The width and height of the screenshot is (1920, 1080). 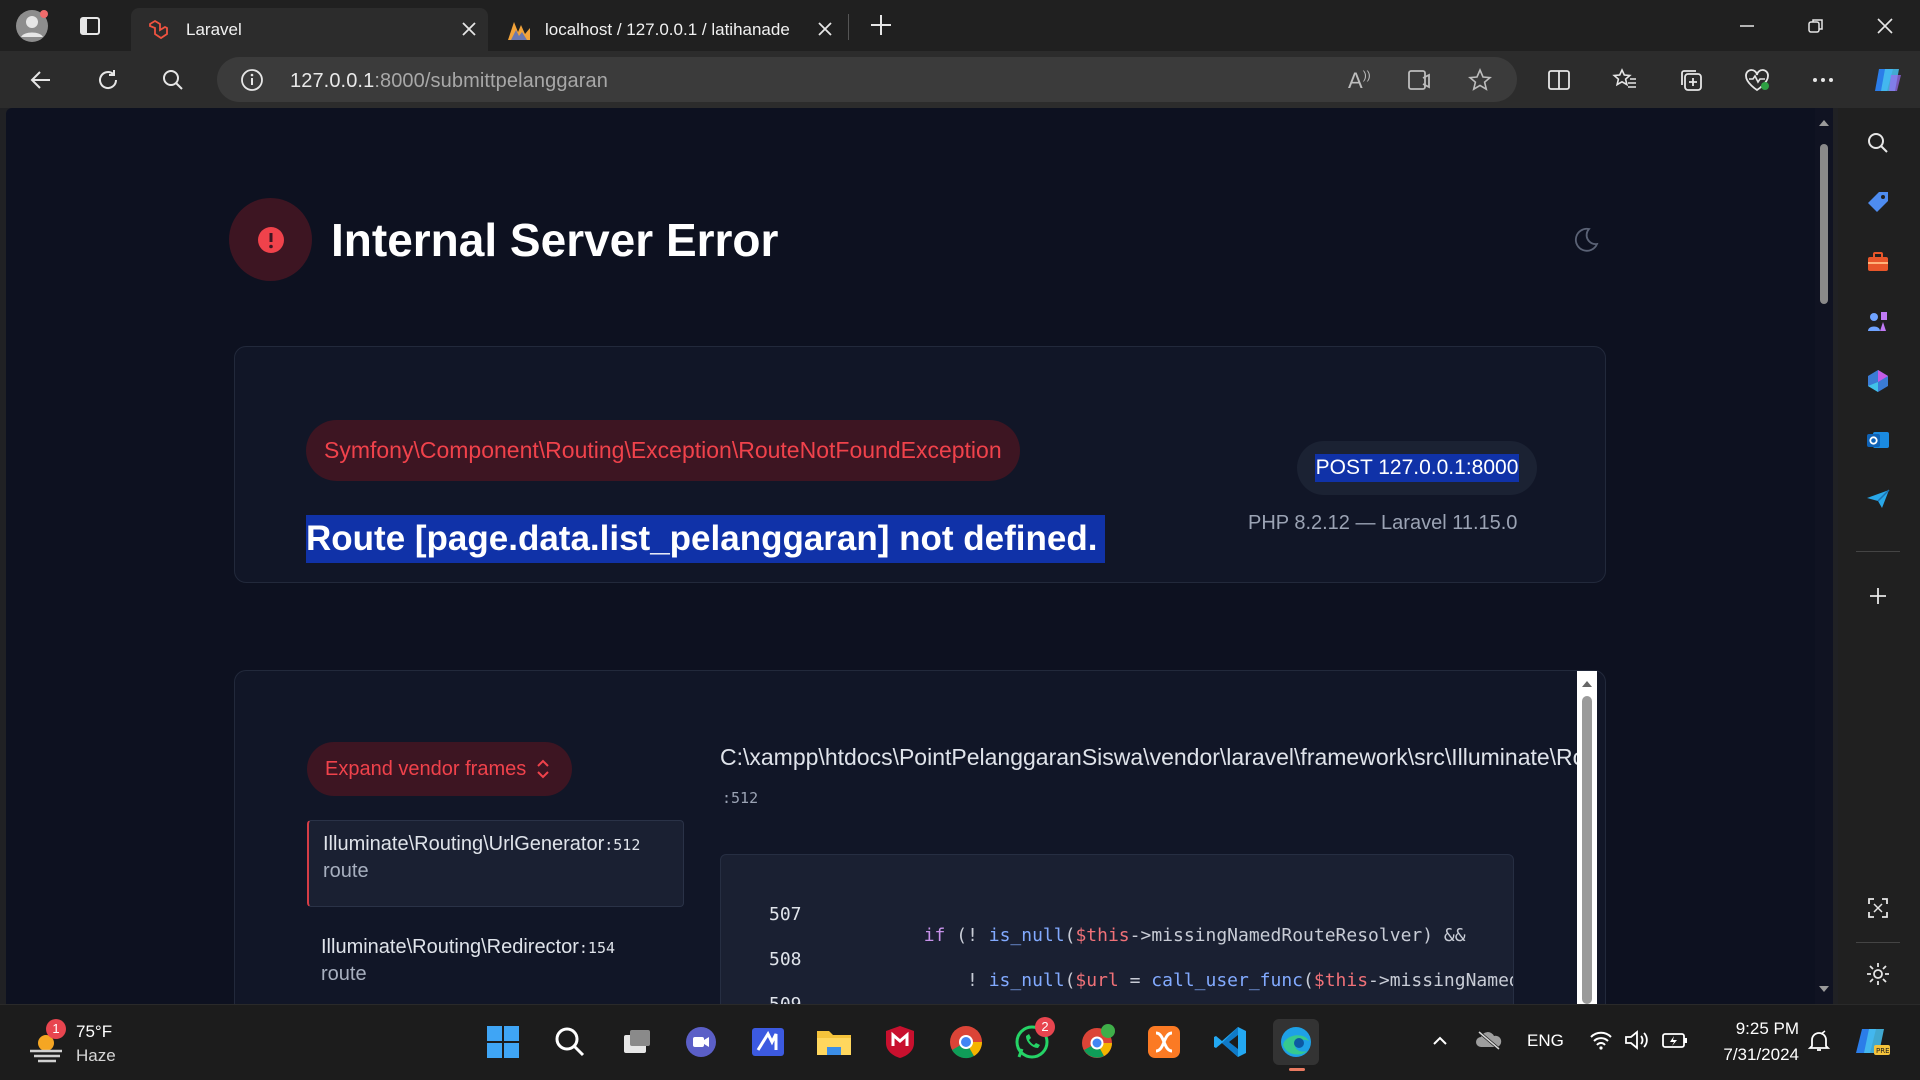 What do you see at coordinates (637, 1042) in the screenshot?
I see `task-view-icon` at bounding box center [637, 1042].